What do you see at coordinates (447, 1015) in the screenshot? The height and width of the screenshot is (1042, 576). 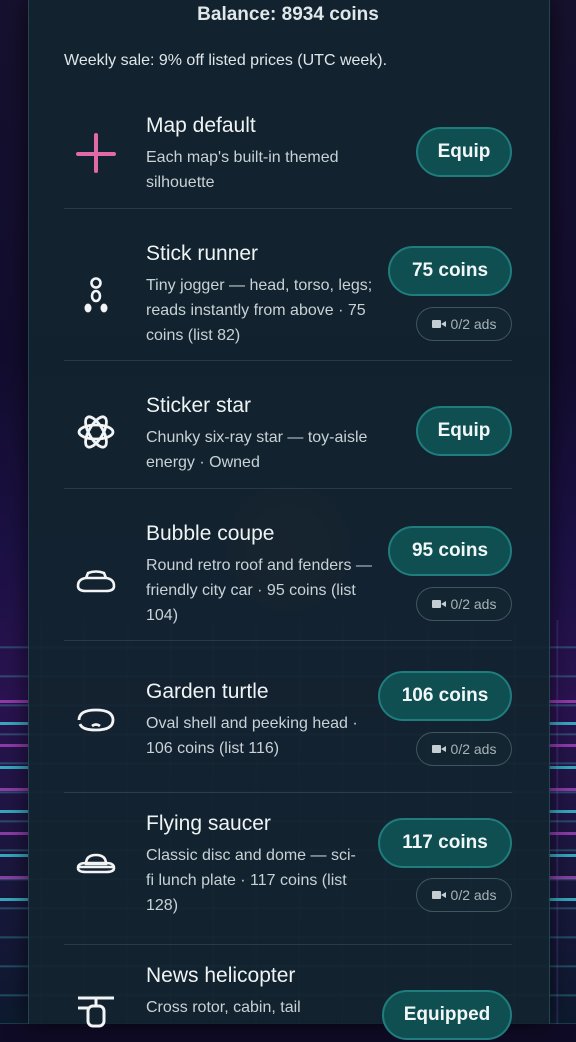 I see `equipped-button: Equipped` at bounding box center [447, 1015].